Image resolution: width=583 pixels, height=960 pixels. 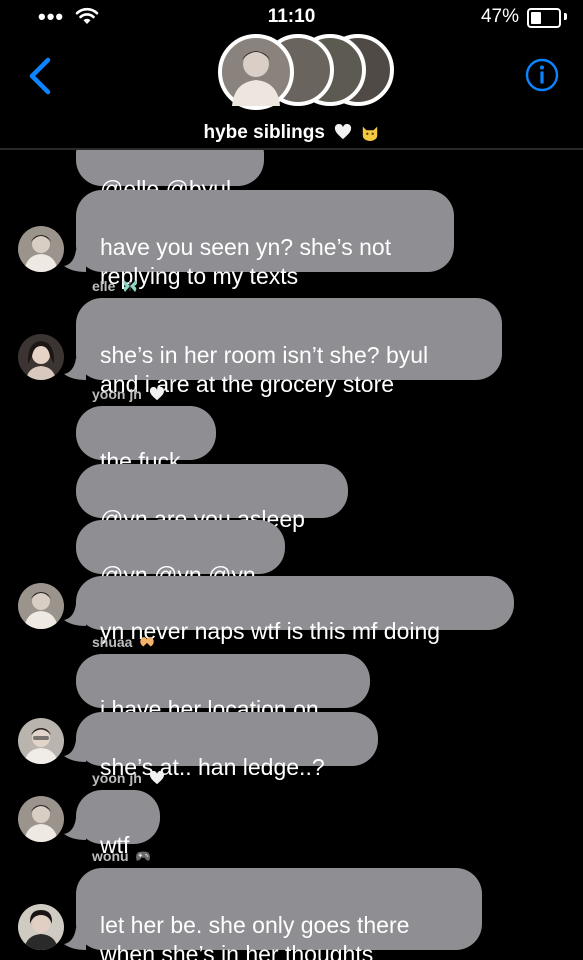 I want to click on battery-icon, so click(x=544, y=18).